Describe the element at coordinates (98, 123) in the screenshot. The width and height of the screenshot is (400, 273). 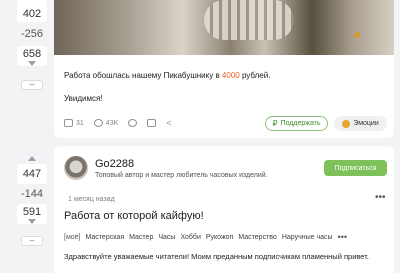
I see `eye-icon` at that location.